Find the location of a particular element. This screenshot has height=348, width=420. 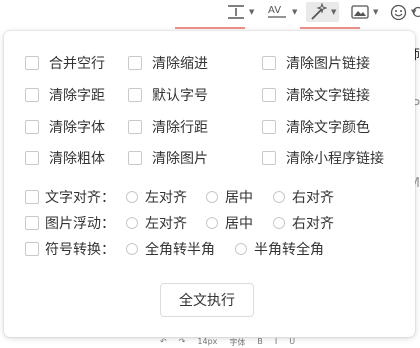

symbol-convert-row: 符号转换： is located at coordinates (70, 249).